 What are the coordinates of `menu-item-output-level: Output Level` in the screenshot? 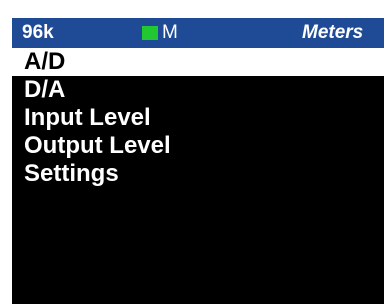 It's located at (198, 146).